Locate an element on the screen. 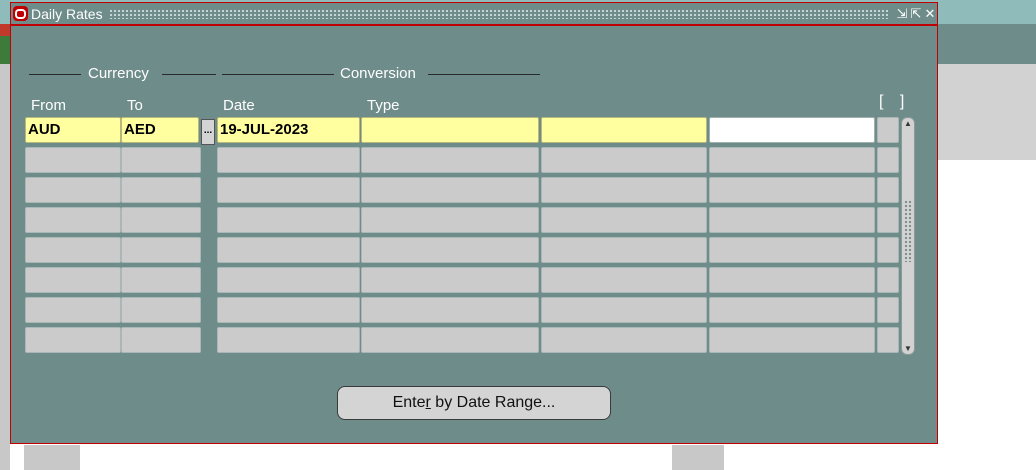 This screenshot has width=1036, height=470. titlebar-grip is located at coordinates (498, 13).